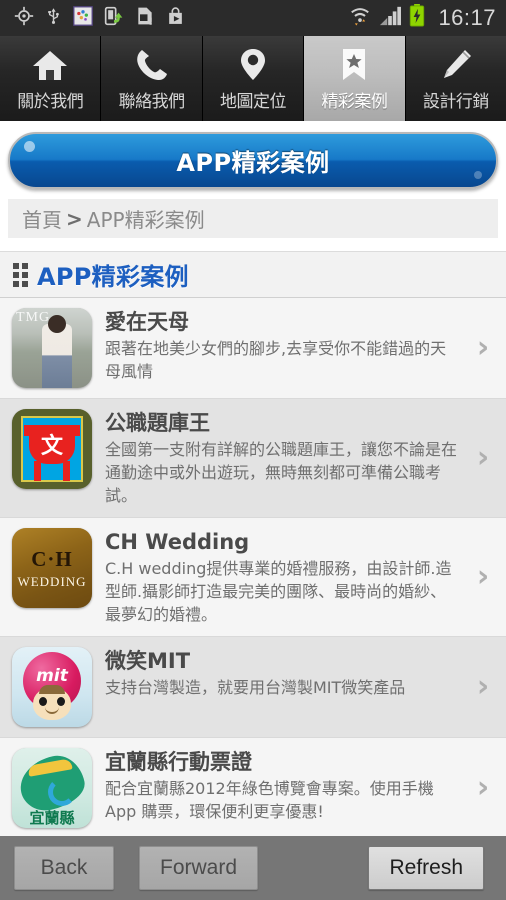 Image resolution: width=506 pixels, height=900 pixels. I want to click on forward-button: Forward, so click(199, 868).